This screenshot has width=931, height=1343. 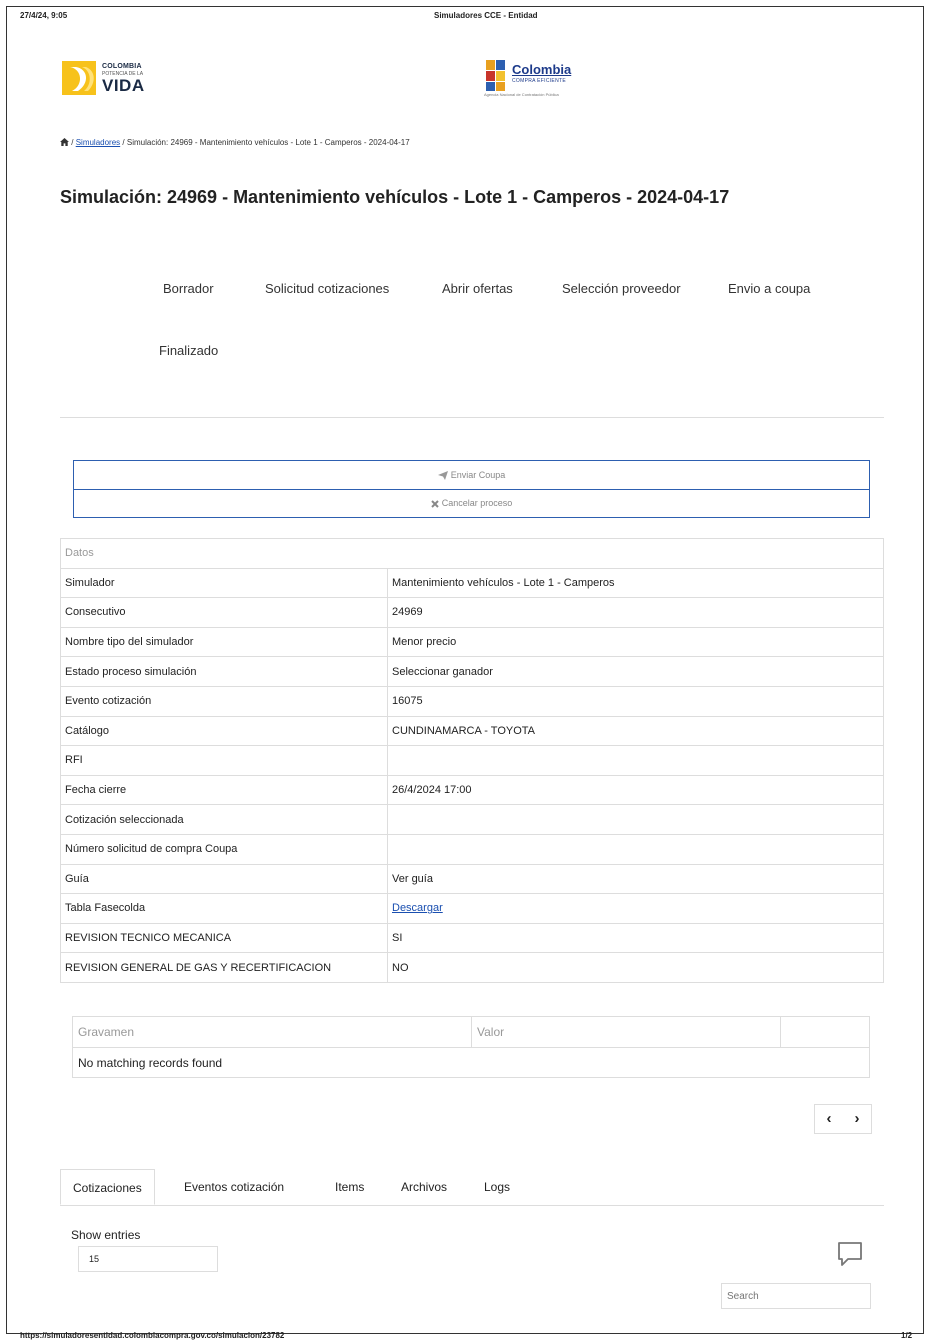 I want to click on row-label: Evento cotización, so click(x=224, y=701).